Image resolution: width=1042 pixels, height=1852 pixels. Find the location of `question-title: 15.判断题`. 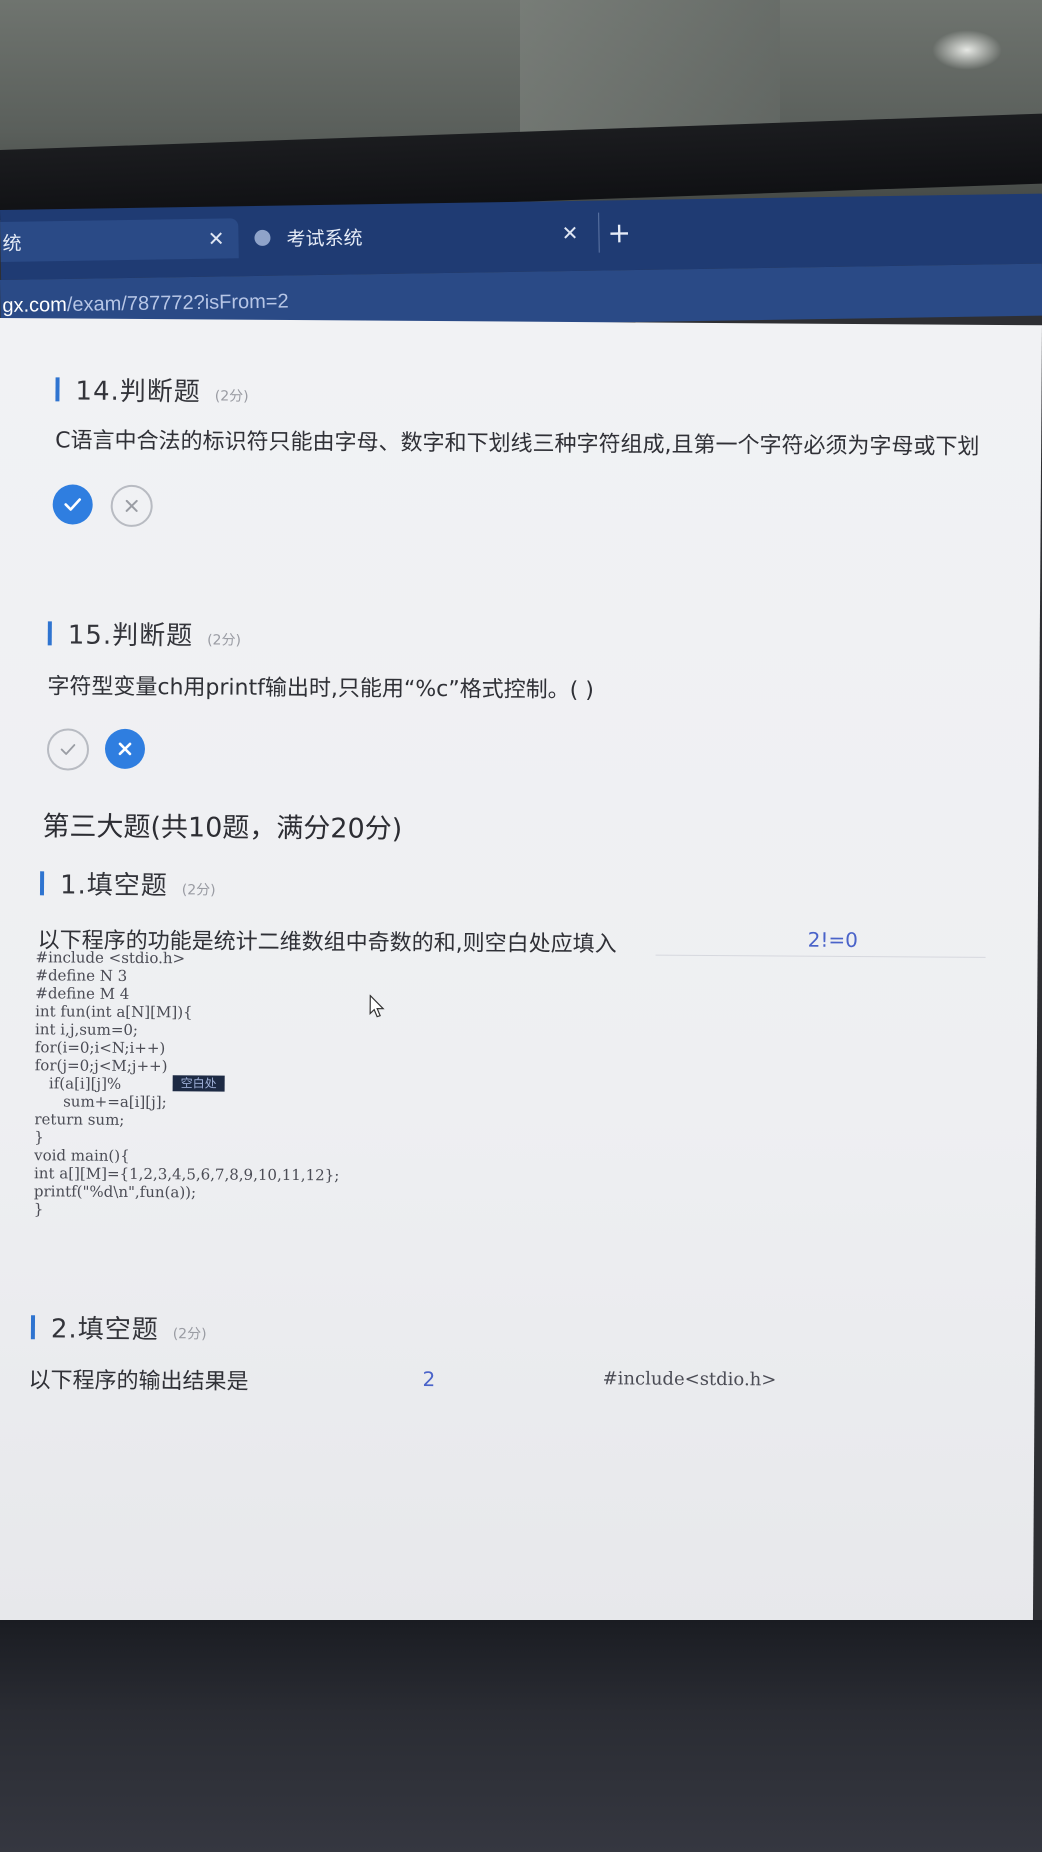

question-title: 15.判断题 is located at coordinates (130, 636).